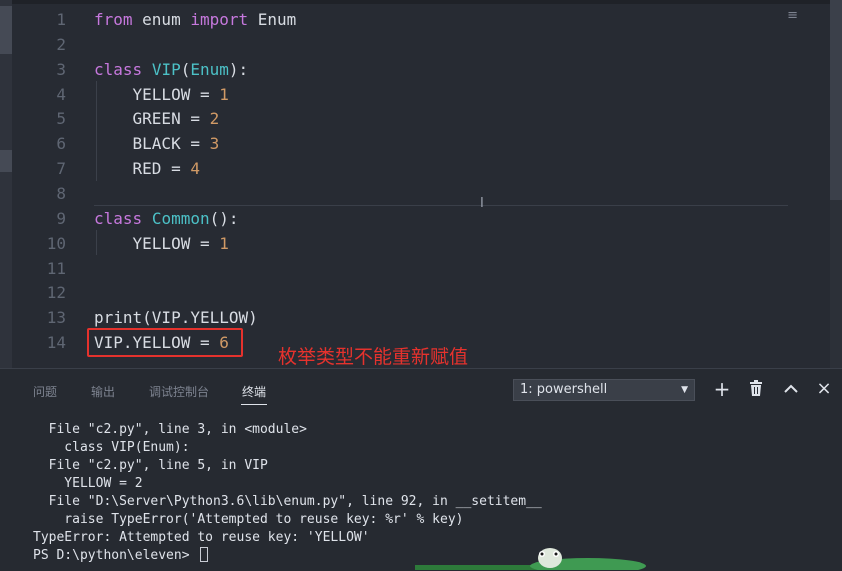  Describe the element at coordinates (214, 144) in the screenshot. I see `code-token: 3` at that location.